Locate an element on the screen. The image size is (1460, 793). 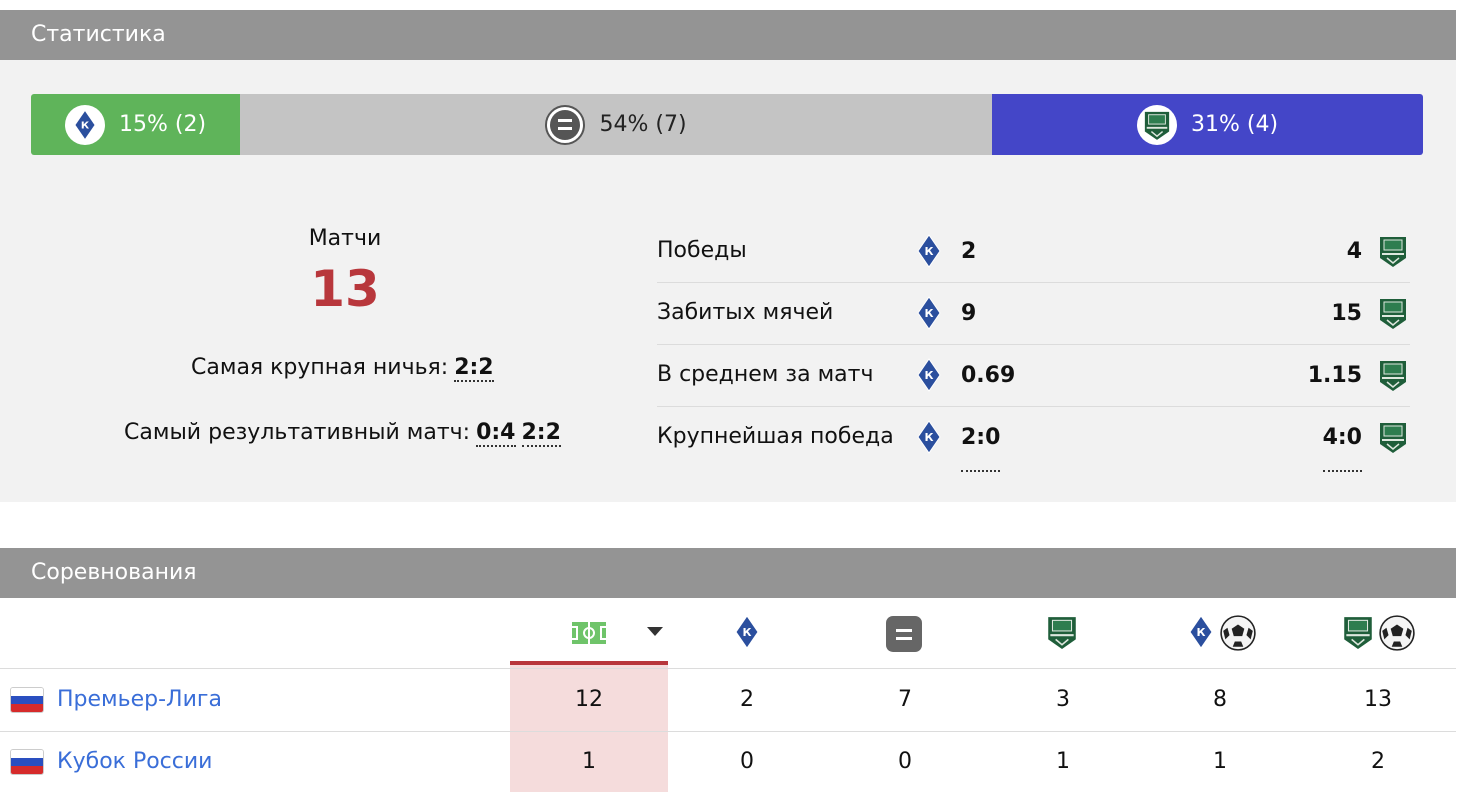
stat-label: Крупнейшая победа is located at coordinates (775, 436).